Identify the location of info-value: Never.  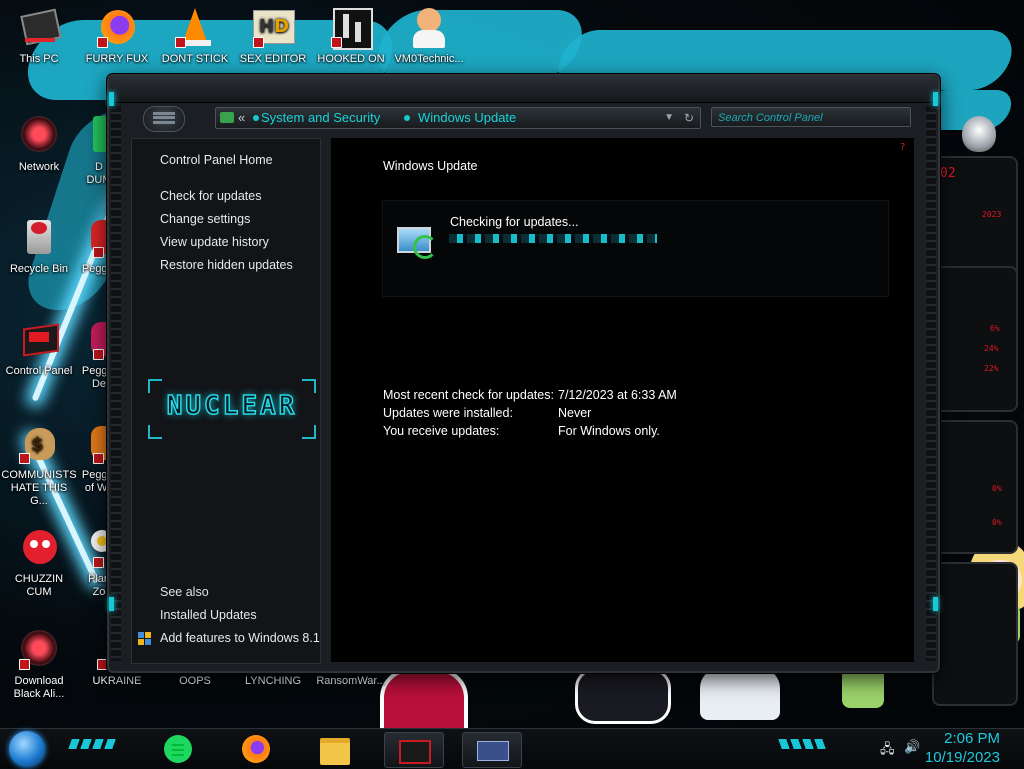
(575, 413).